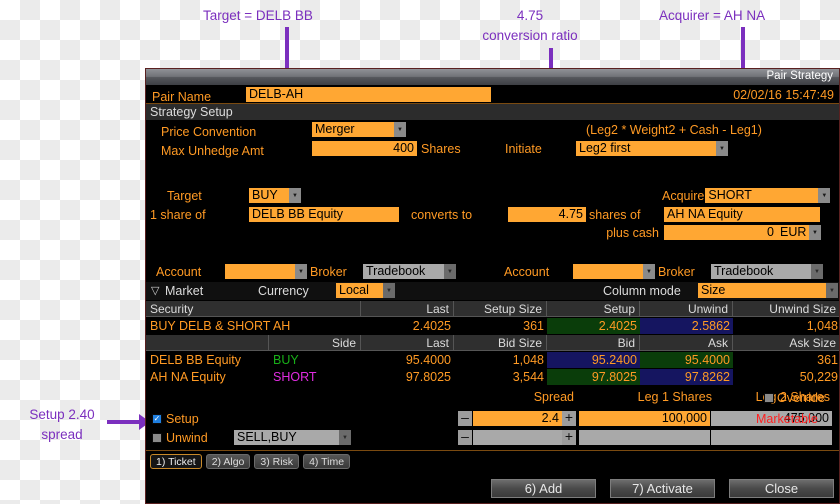 The width and height of the screenshot is (840, 504). Describe the element at coordinates (465, 418) in the screenshot. I see `setup-spread-decrement-button: –` at that location.